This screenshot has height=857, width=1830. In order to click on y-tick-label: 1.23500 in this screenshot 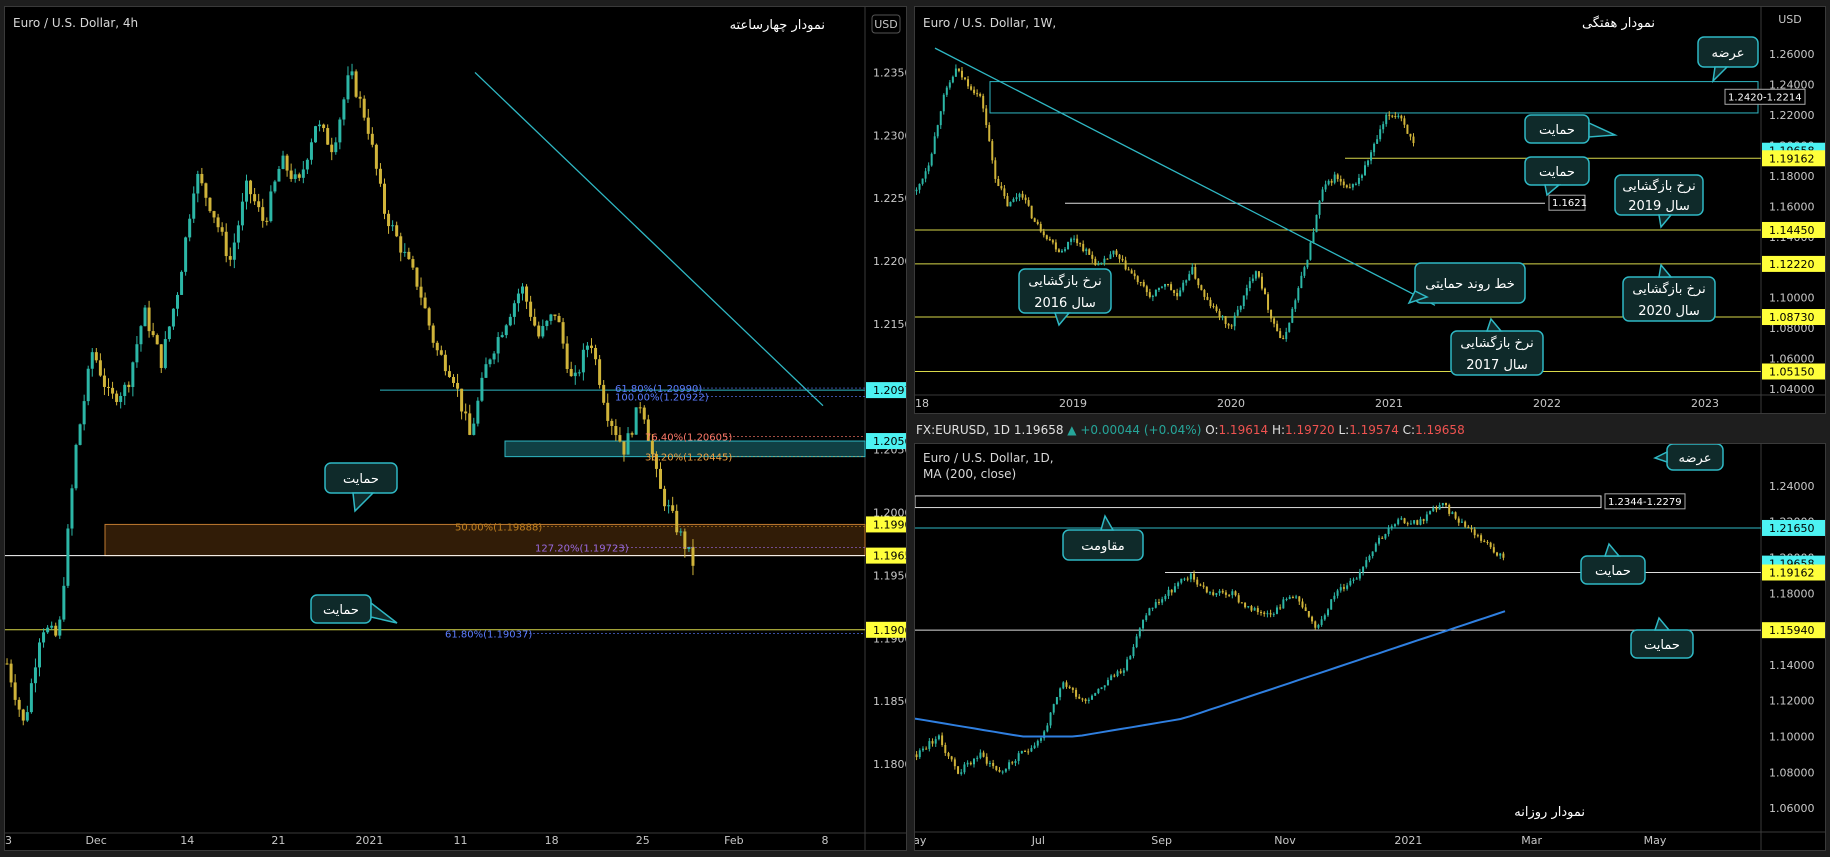, I will do `click(890, 72)`.